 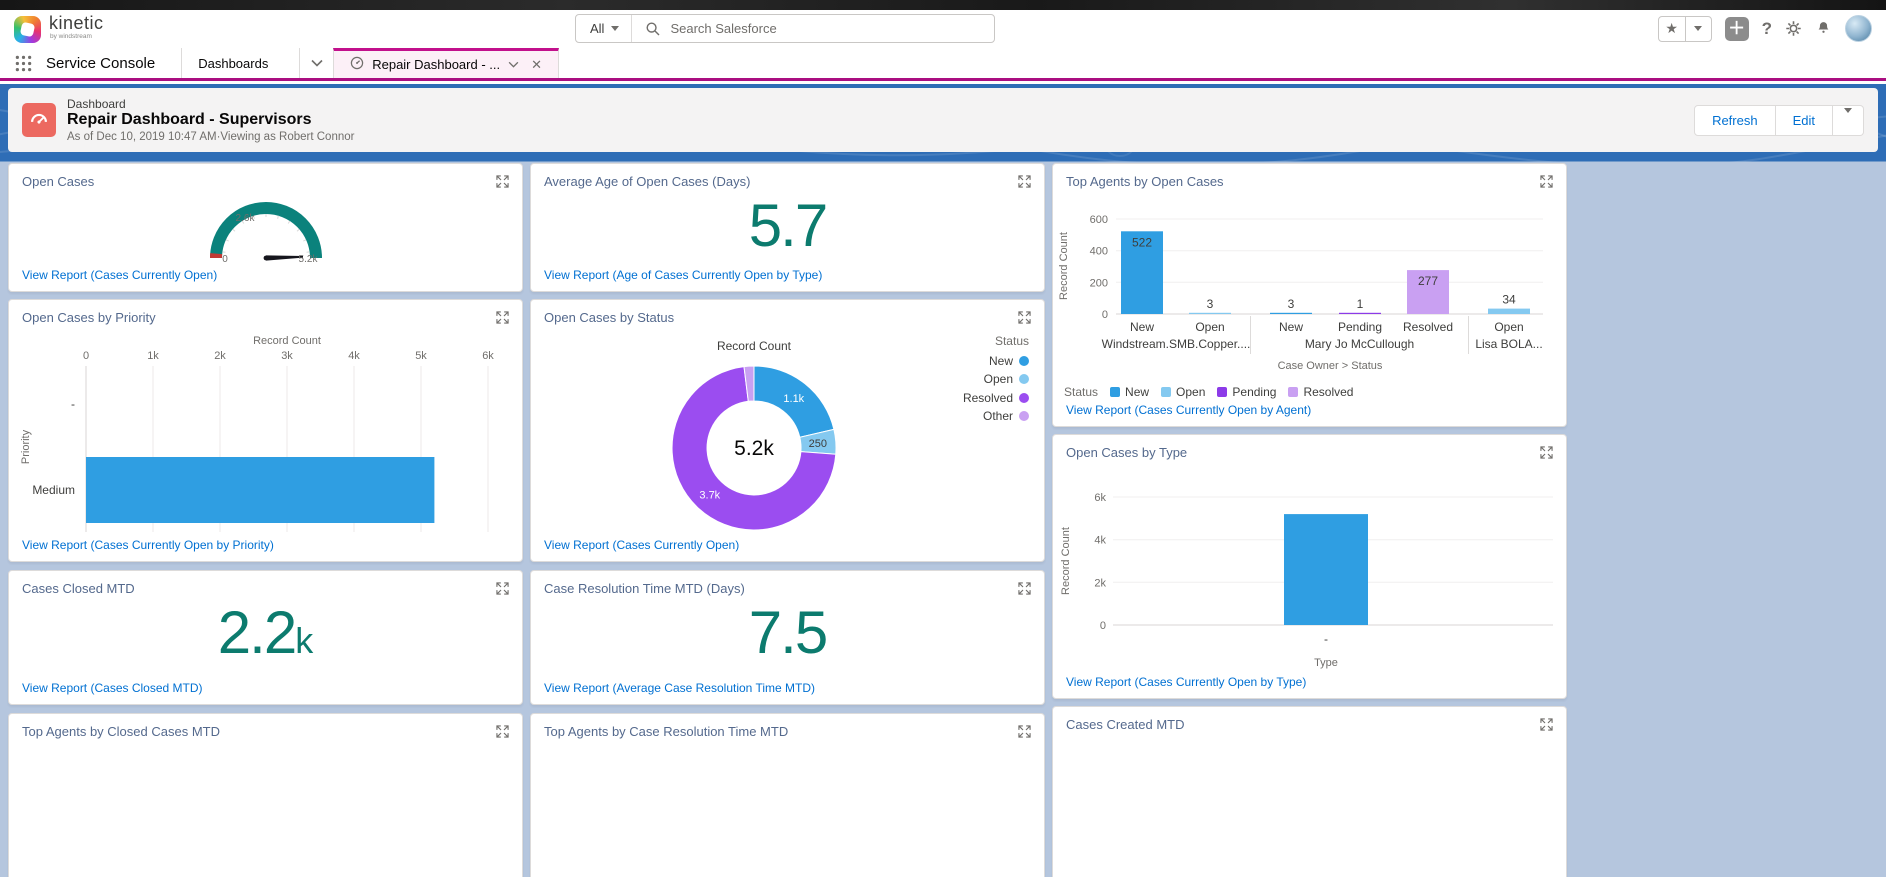 I want to click on brand-name: kinetic, so click(x=76, y=23).